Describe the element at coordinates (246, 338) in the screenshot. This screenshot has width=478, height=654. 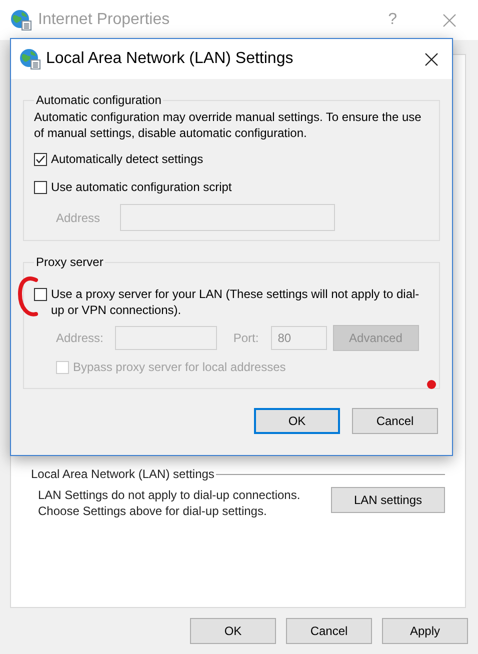
I see `field-label: Port:` at that location.